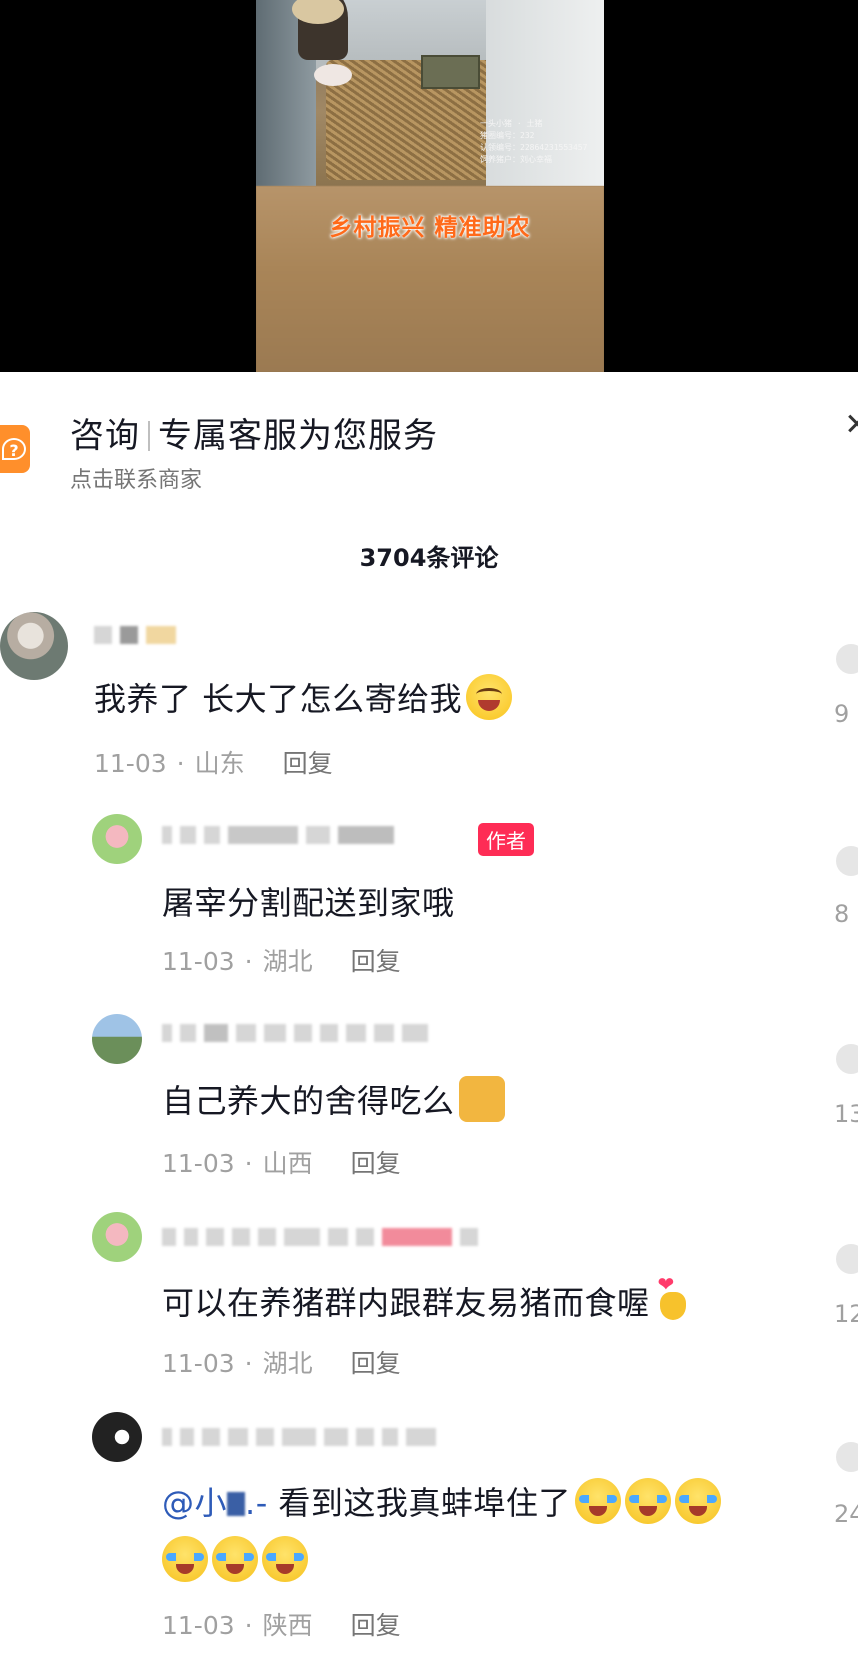 This screenshot has height=1669, width=858. I want to click on like-count: 8, so click(842, 914).